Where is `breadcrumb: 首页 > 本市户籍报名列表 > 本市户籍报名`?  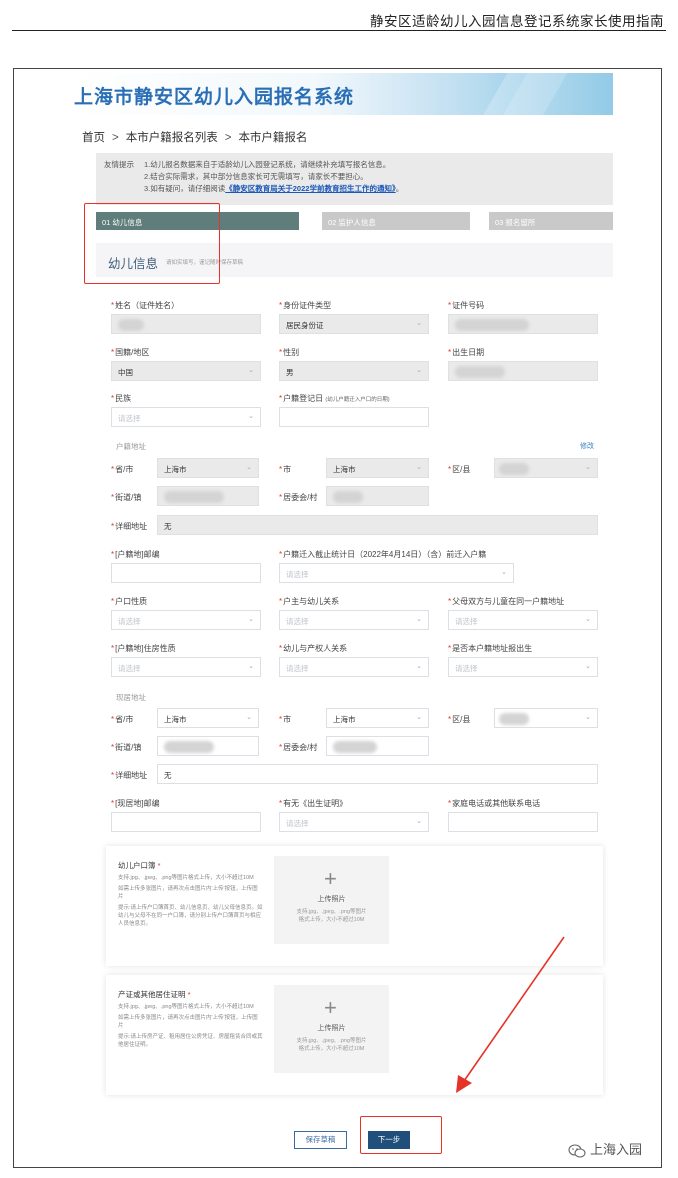 breadcrumb: 首页 > 本市户籍报名列表 > 本市户籍报名 is located at coordinates (194, 137).